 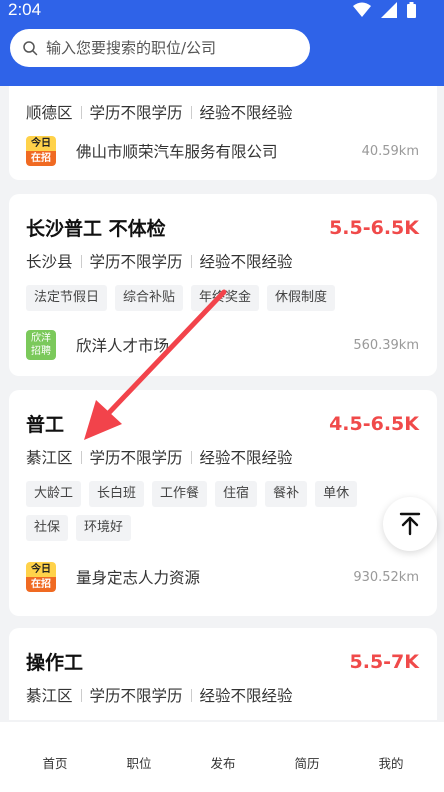 What do you see at coordinates (149, 298) in the screenshot?
I see `job-tag: 综合补贴` at bounding box center [149, 298].